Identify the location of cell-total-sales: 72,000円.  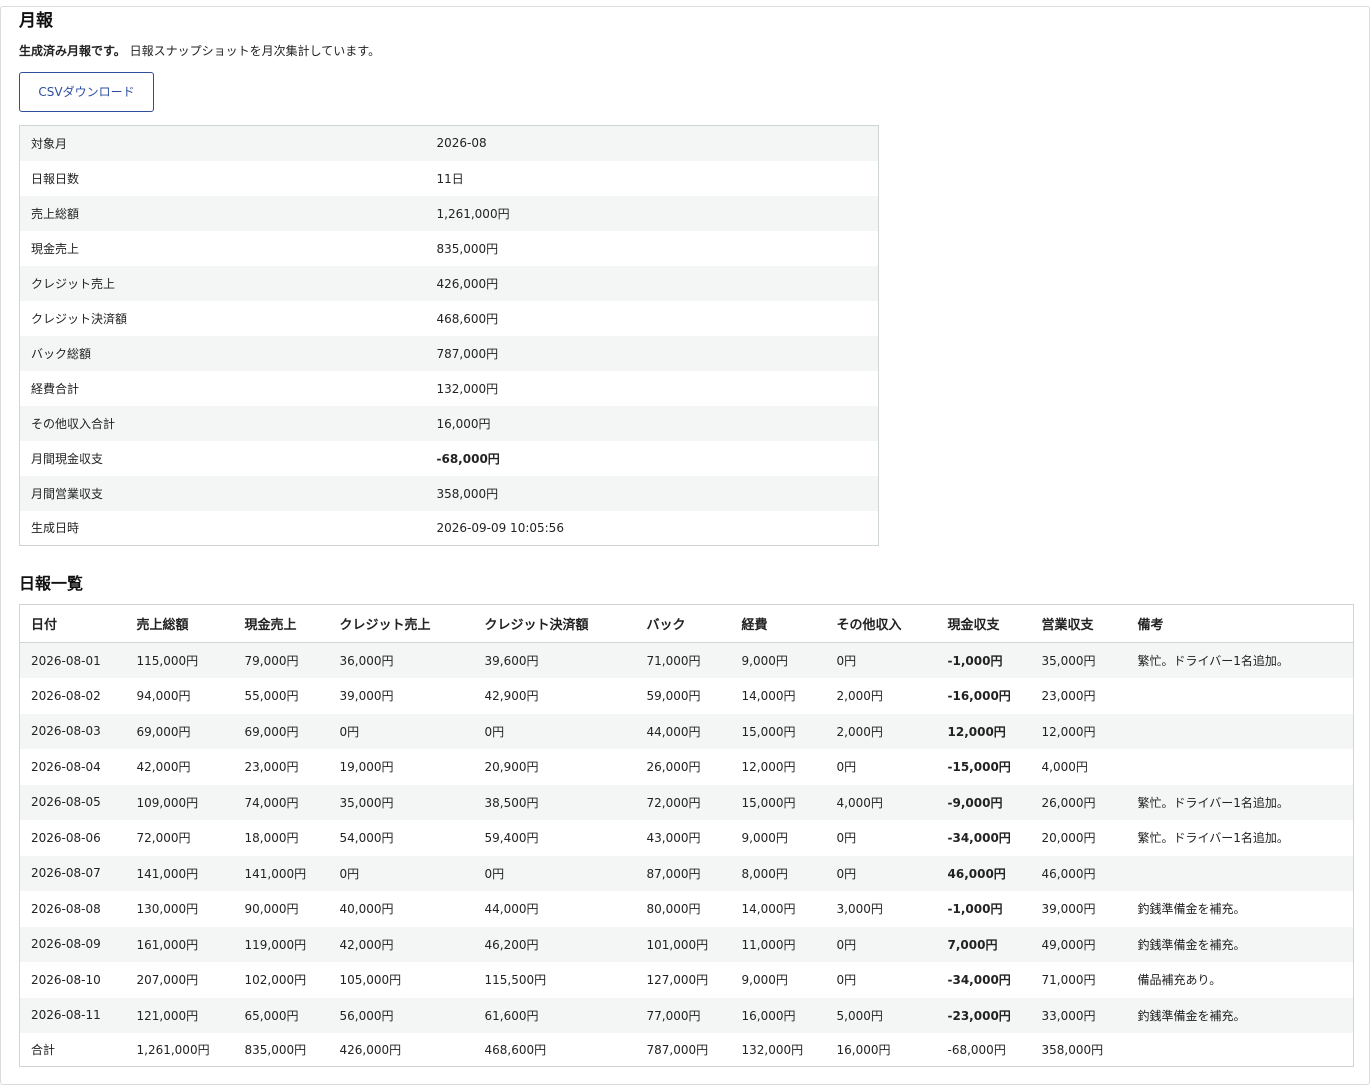
(179, 838).